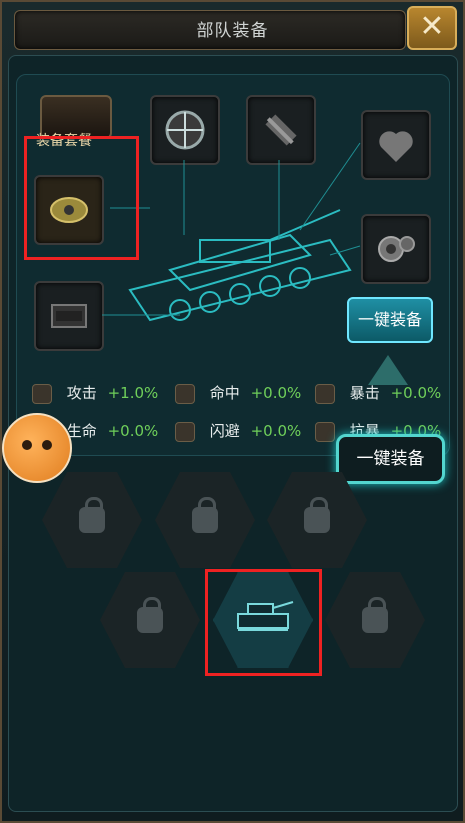 Image resolution: width=465 pixels, height=823 pixels. I want to click on slot-heart, so click(396, 145).